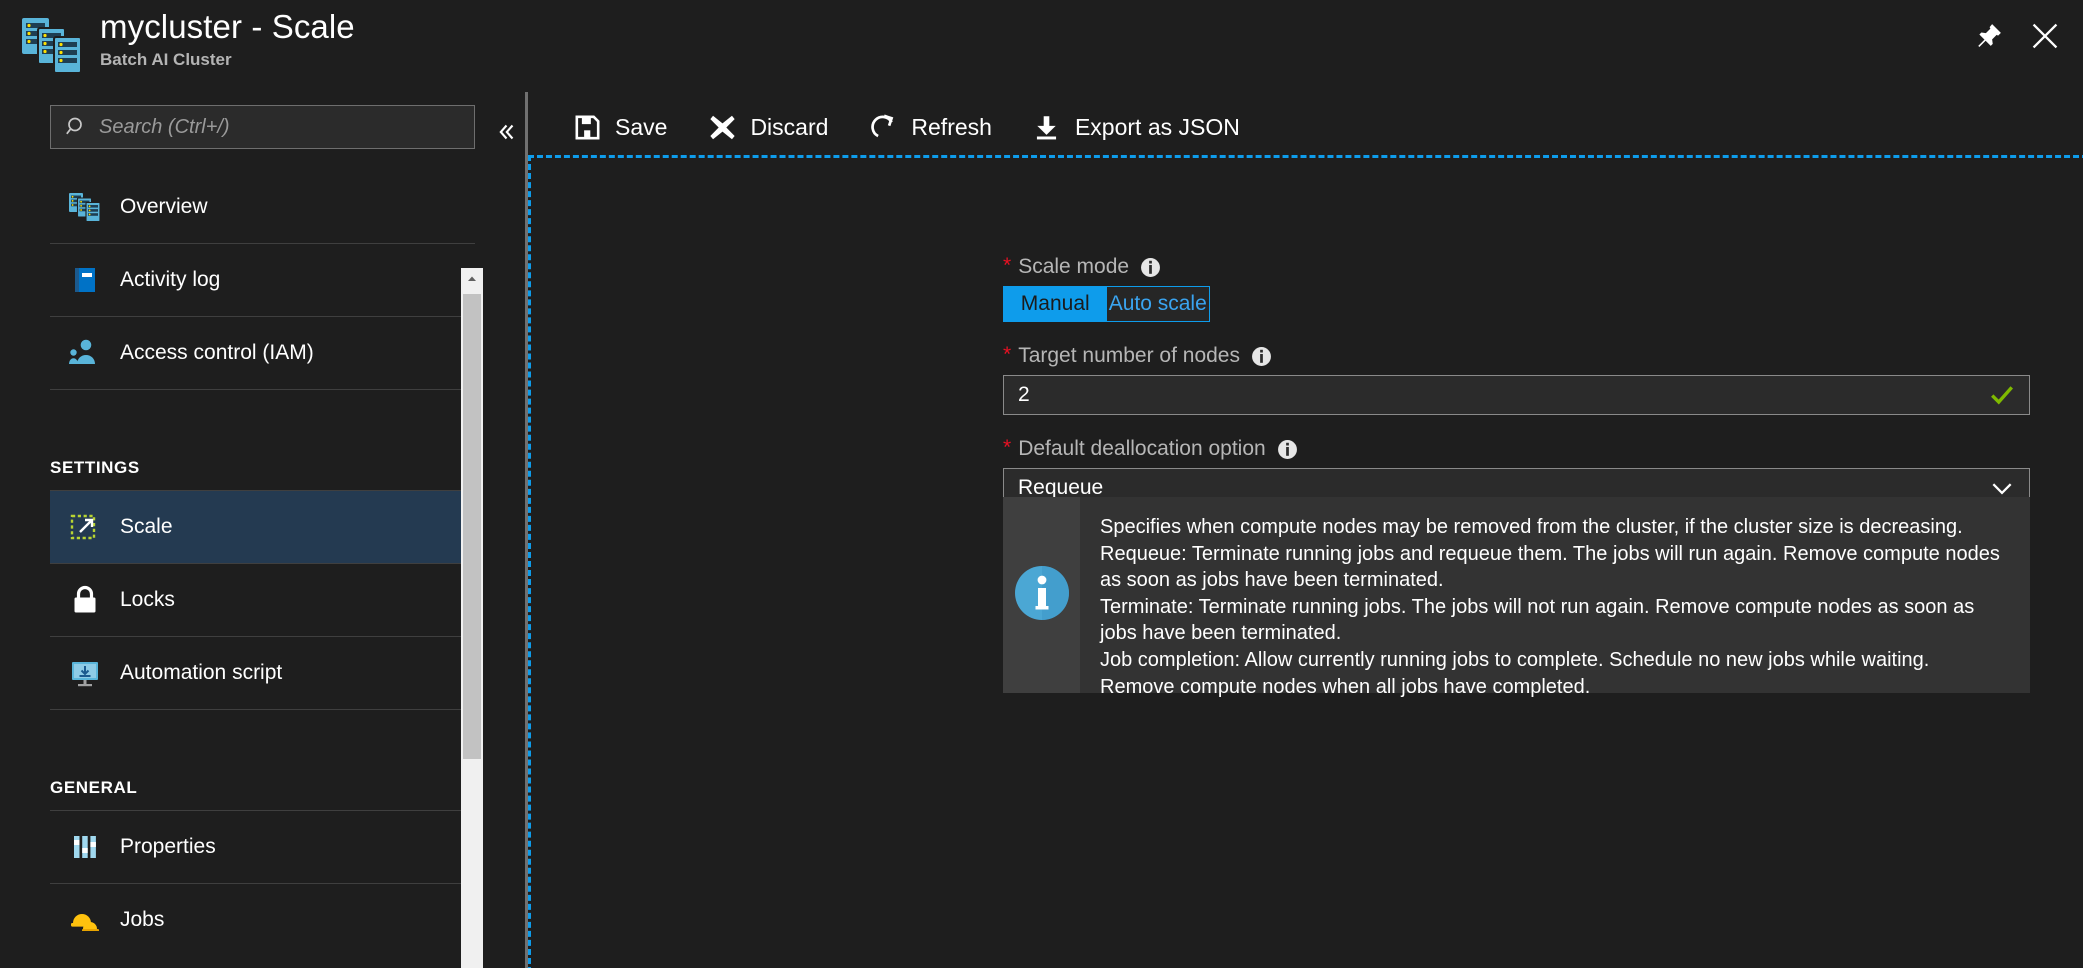 The height and width of the screenshot is (968, 2083). I want to click on scale-mode-toggle: Manual Auto scale, so click(1106, 304).